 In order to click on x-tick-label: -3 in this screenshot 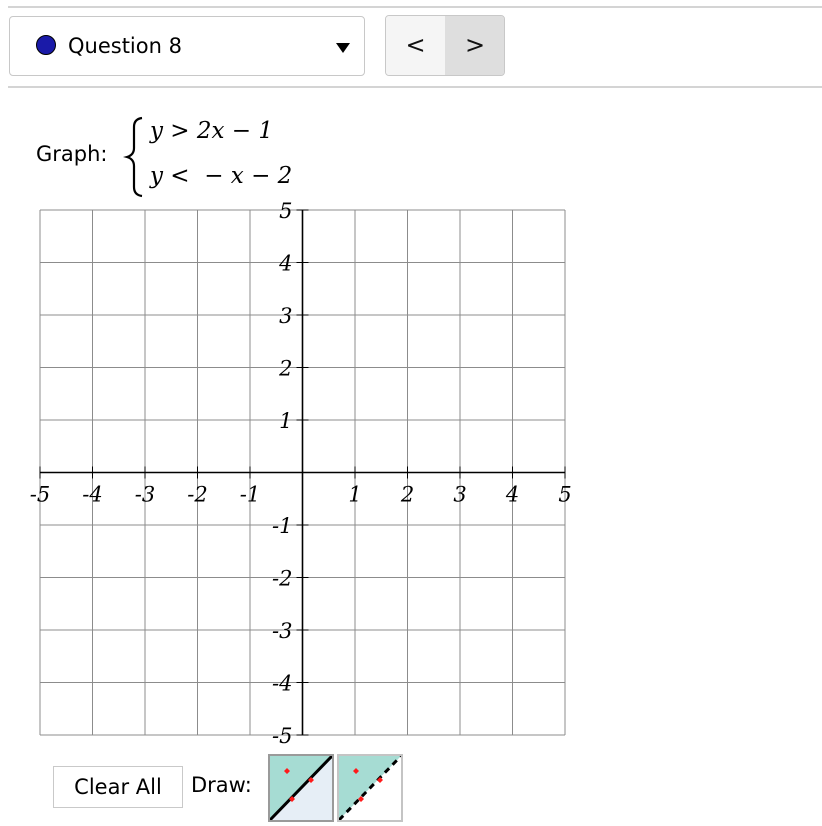, I will do `click(145, 495)`.